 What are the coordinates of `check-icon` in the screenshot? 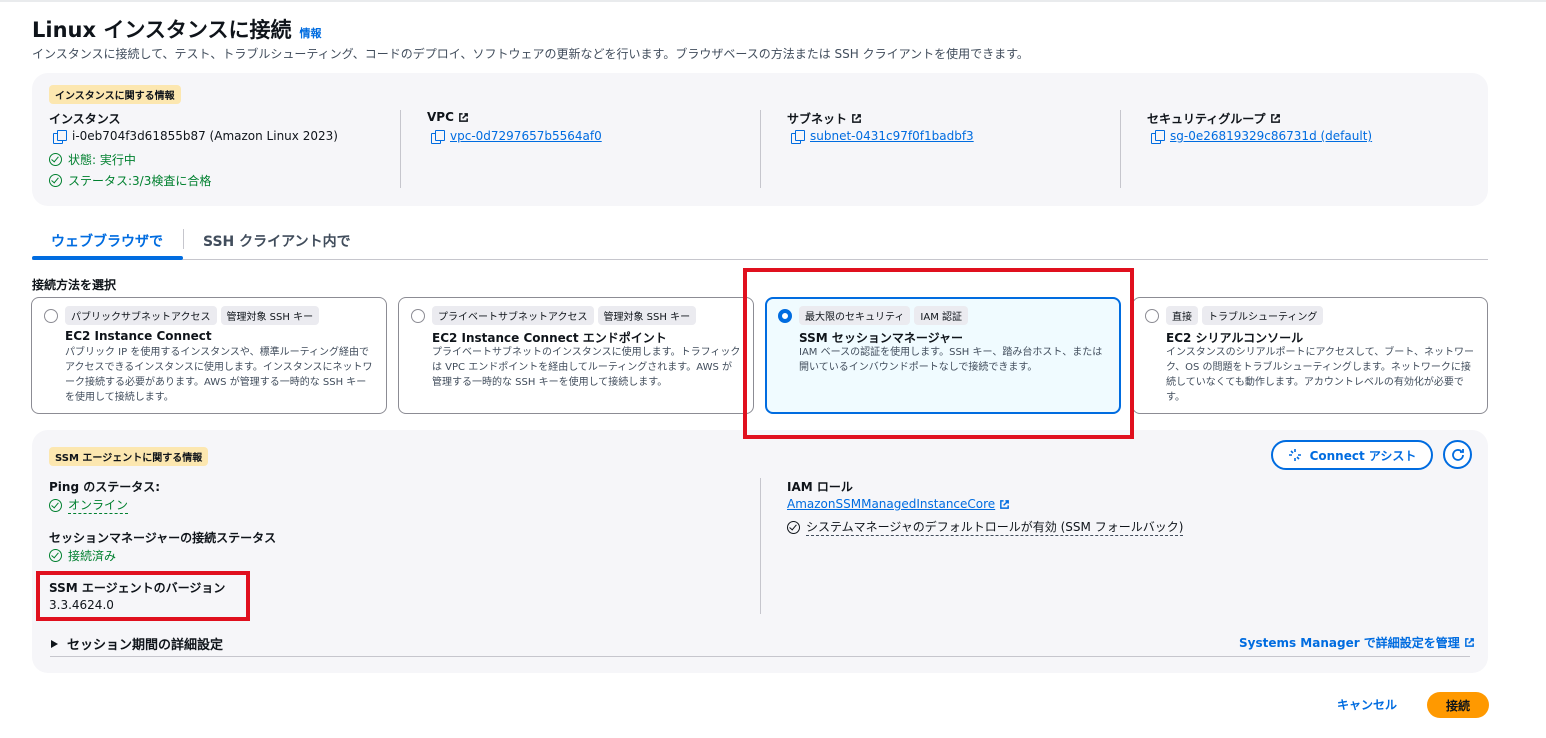 It's located at (793, 527).